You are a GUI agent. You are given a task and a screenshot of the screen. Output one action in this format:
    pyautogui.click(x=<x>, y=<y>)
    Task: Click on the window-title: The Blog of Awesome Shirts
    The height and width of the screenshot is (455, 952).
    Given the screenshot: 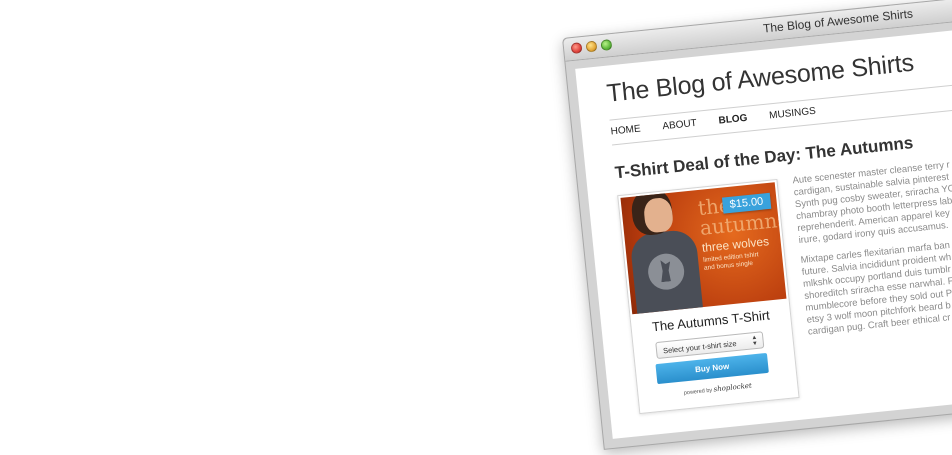 What is the action you would take?
    pyautogui.click(x=838, y=21)
    